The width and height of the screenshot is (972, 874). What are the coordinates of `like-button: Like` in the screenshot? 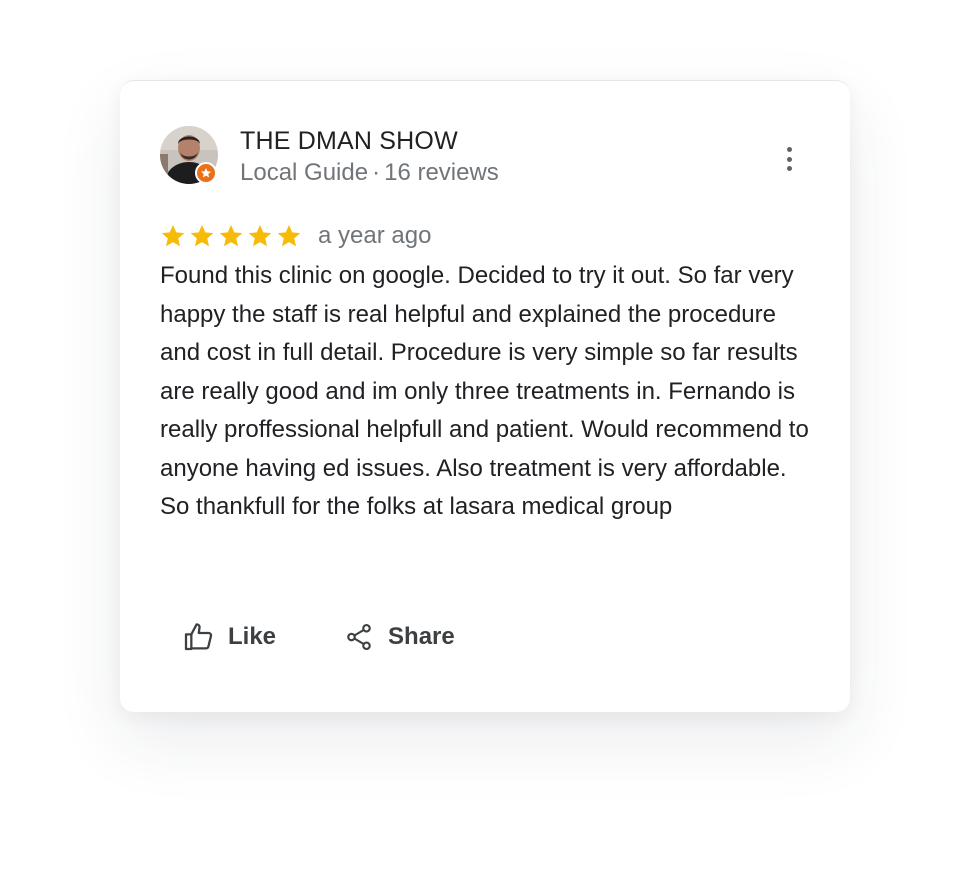 It's located at (229, 637).